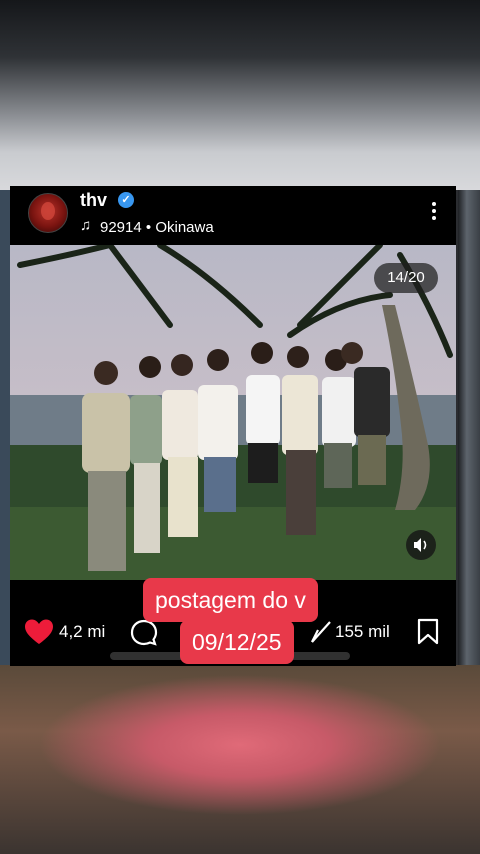  I want to click on music-note-icon: ♫, so click(86, 225).